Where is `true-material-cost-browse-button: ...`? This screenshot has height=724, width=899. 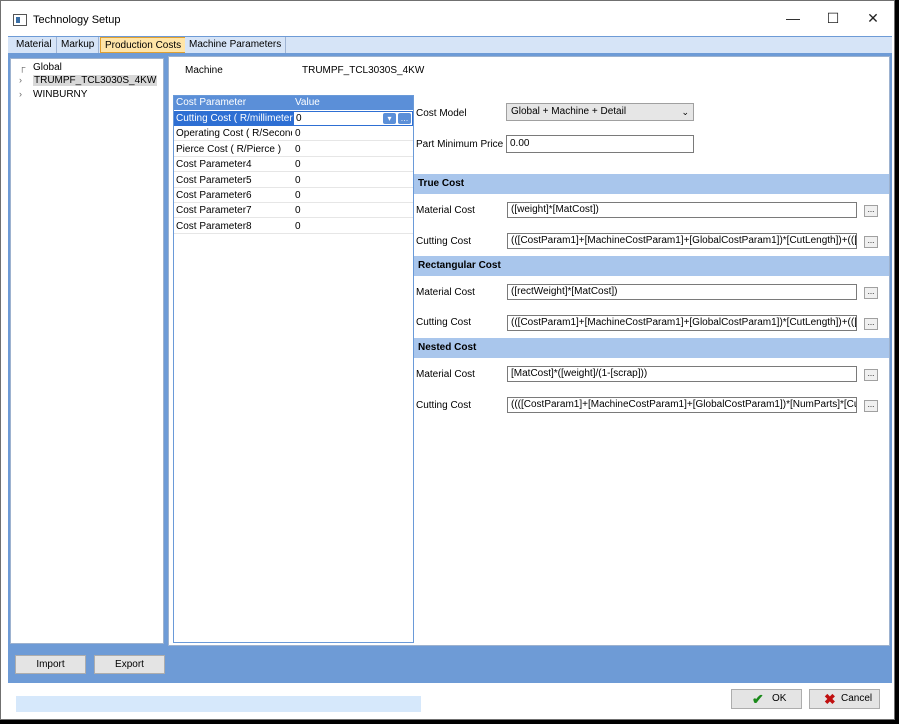
true-material-cost-browse-button: ... is located at coordinates (871, 211).